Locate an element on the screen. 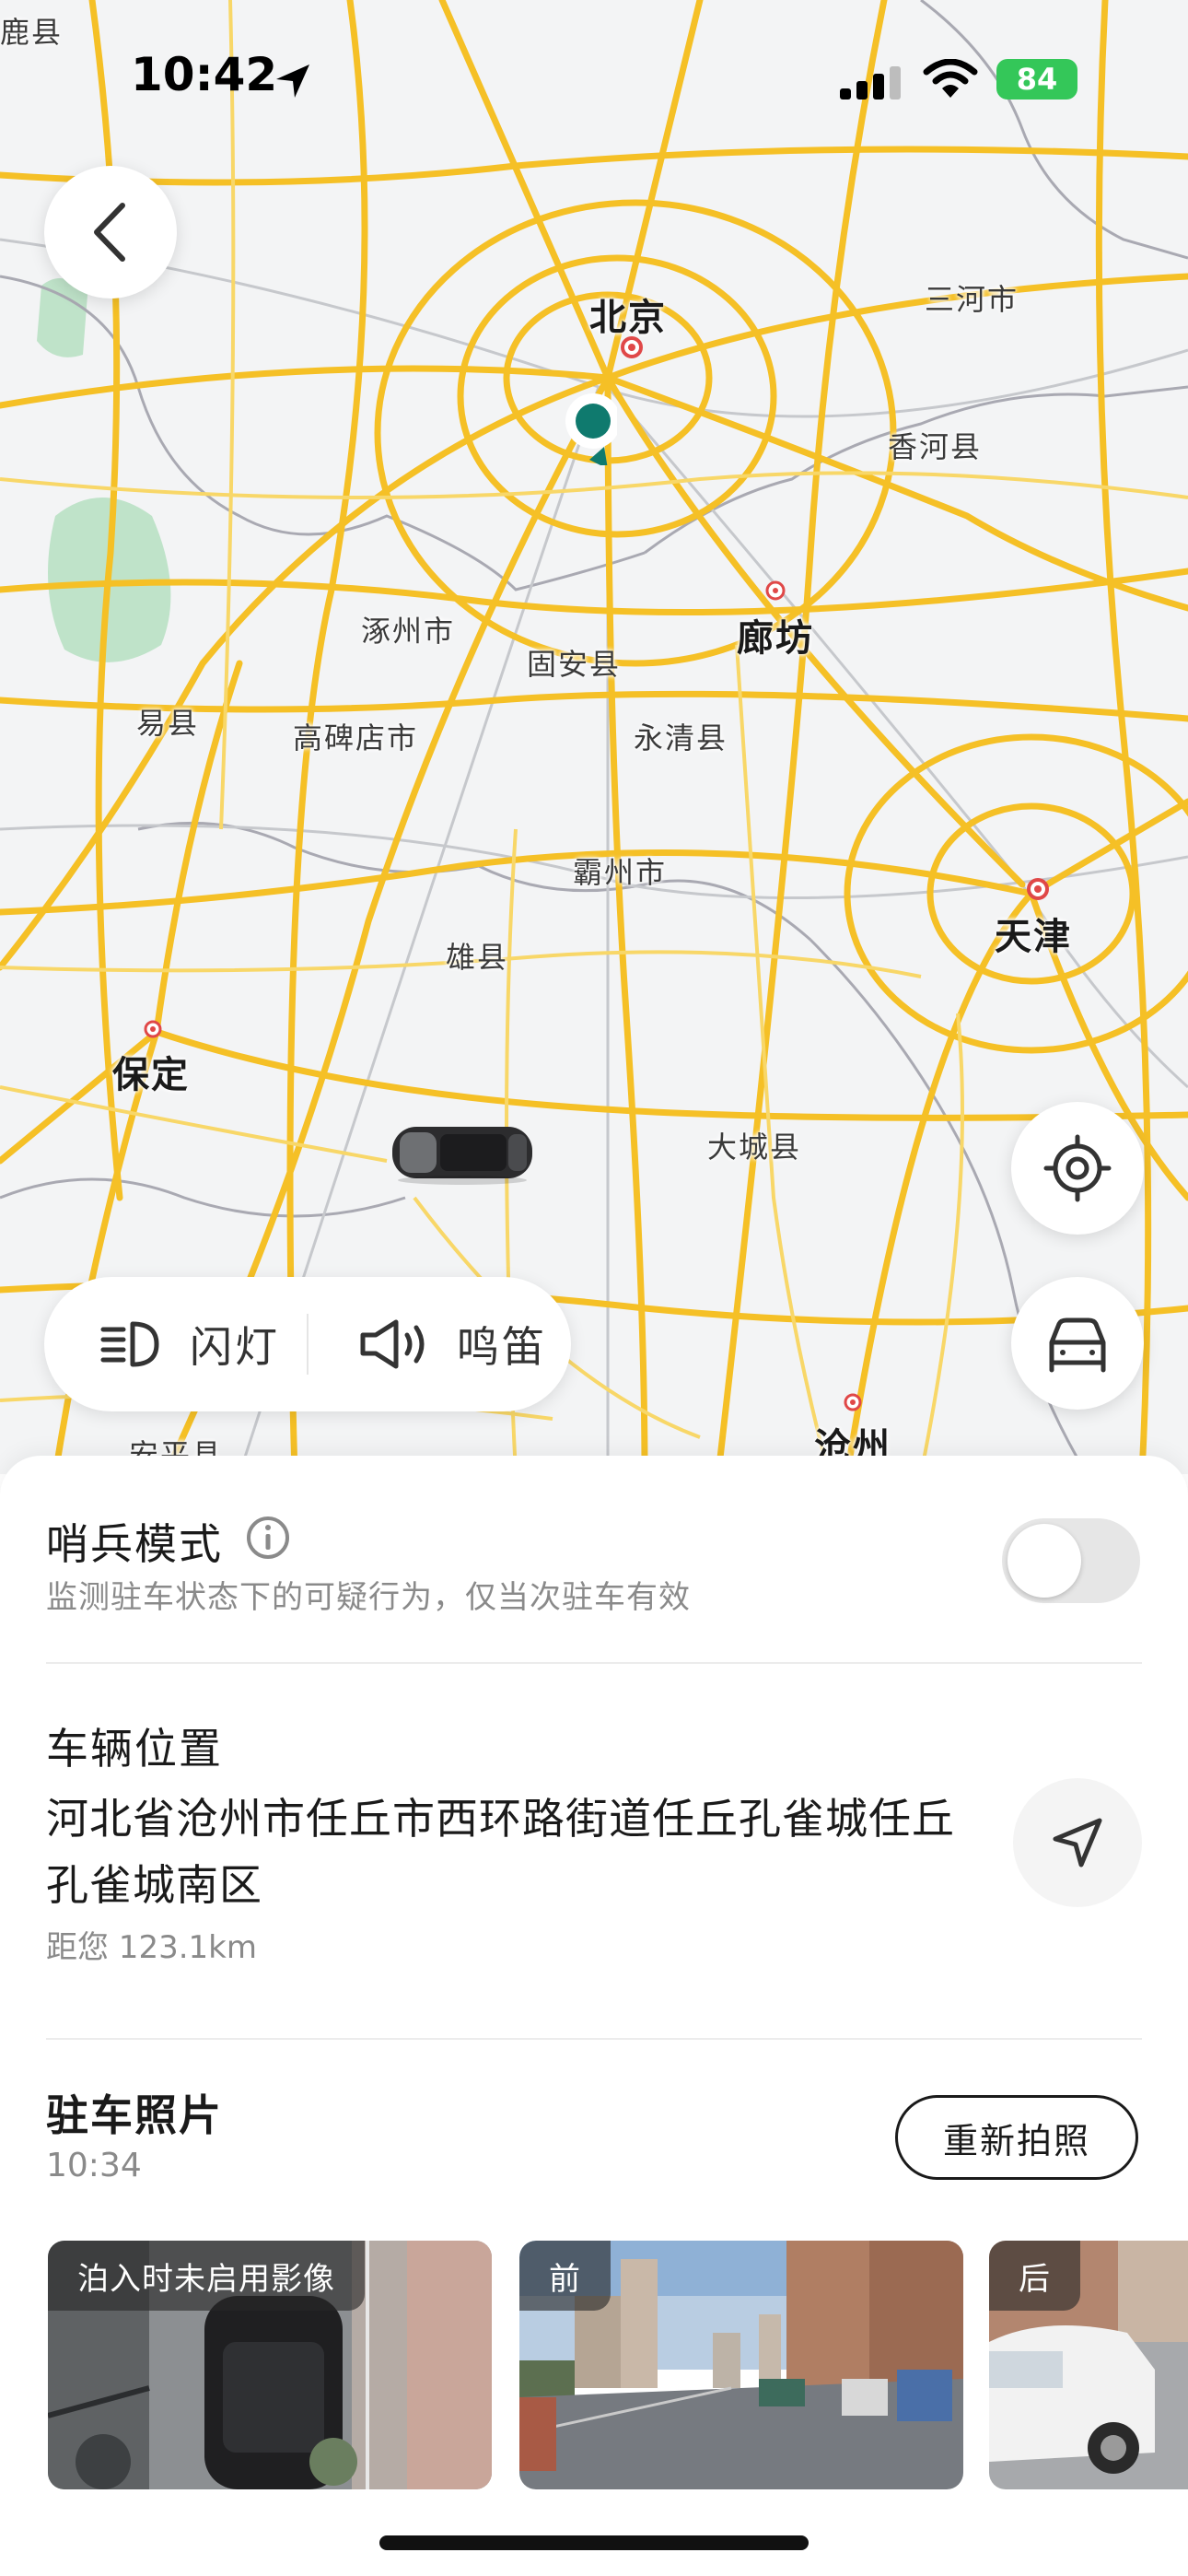 This screenshot has width=1188, height=2576. user-location-pin is located at coordinates (591, 429).